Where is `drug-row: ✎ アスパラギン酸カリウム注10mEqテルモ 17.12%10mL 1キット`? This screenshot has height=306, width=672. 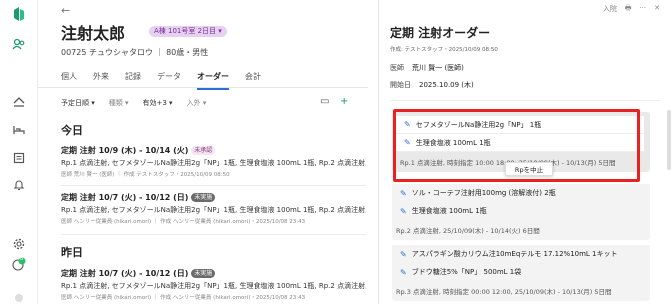 drug-row: ✎ アスパラギン酸カリウム注10mEqテルモ 17.12%10mL 1キット is located at coordinates (521, 254).